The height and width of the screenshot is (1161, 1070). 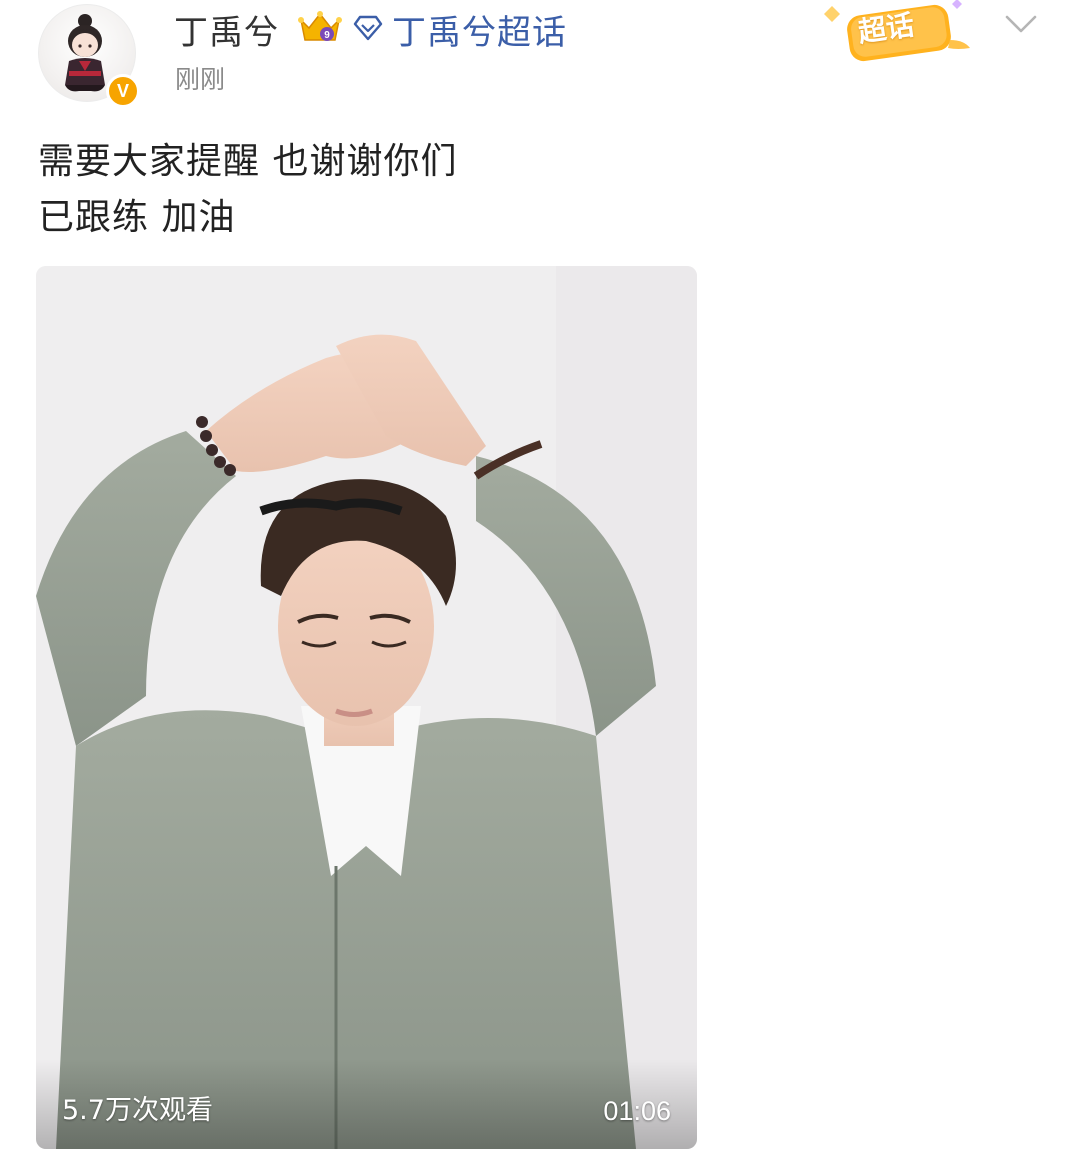 What do you see at coordinates (89, 56) in the screenshot?
I see `author-avatar: V` at bounding box center [89, 56].